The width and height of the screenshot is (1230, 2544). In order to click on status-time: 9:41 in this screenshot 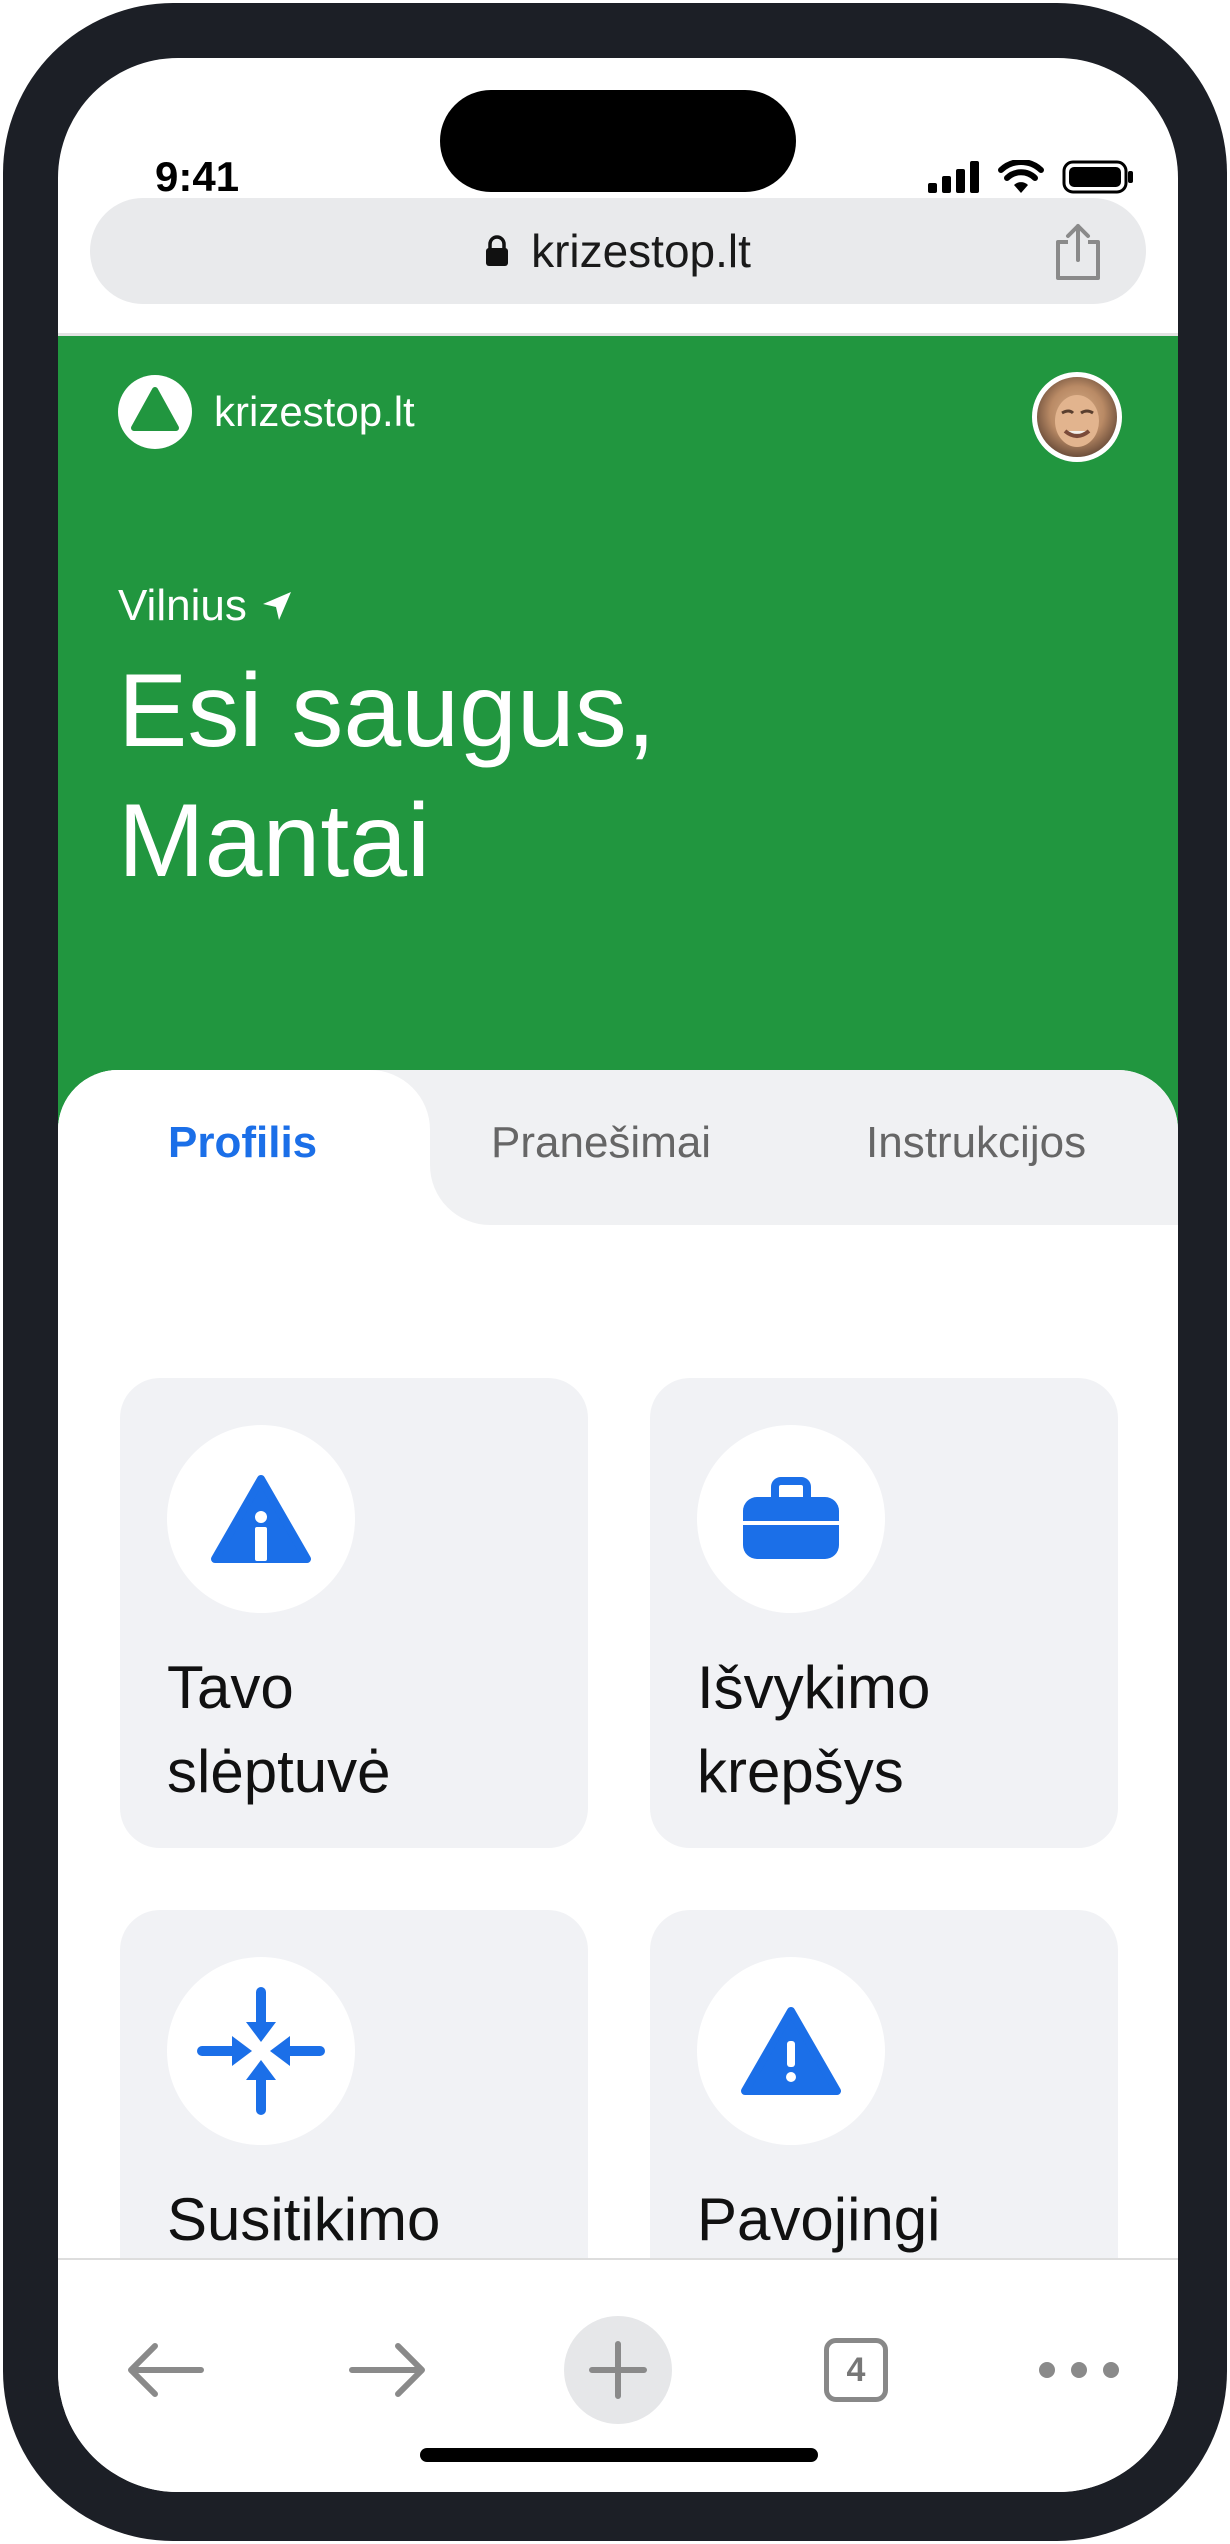, I will do `click(197, 176)`.